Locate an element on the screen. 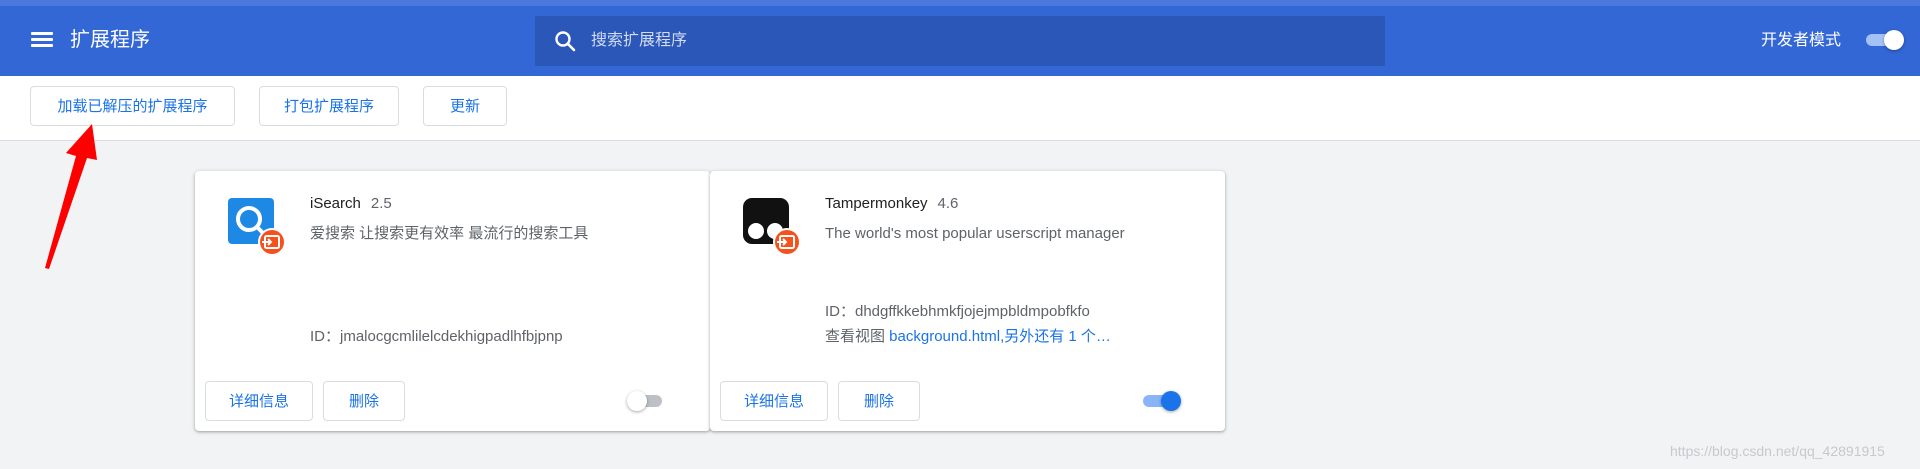 This screenshot has height=469, width=1920. extension-version: 4.6 is located at coordinates (948, 203).